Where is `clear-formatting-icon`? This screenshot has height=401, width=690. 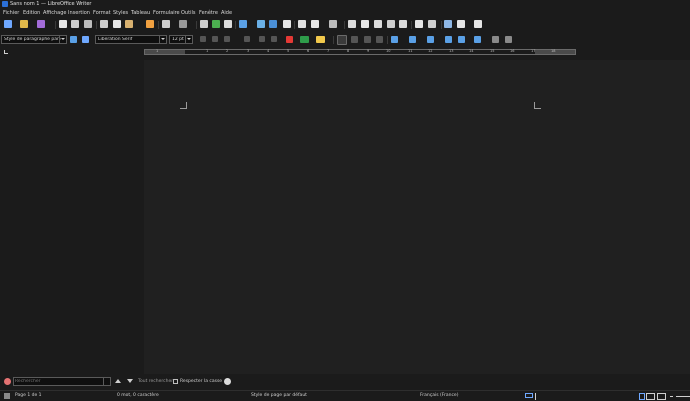
clear-formatting-icon is located at coordinates (289, 39).